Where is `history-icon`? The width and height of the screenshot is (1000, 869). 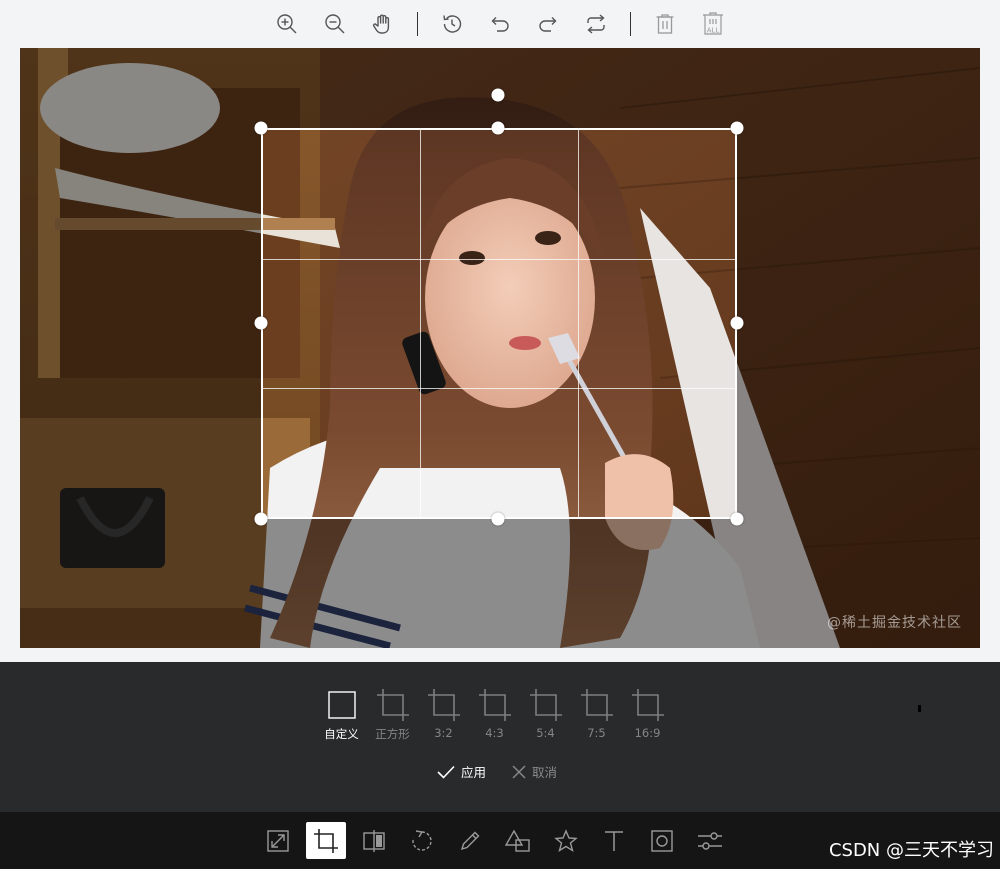
history-icon is located at coordinates (452, 24).